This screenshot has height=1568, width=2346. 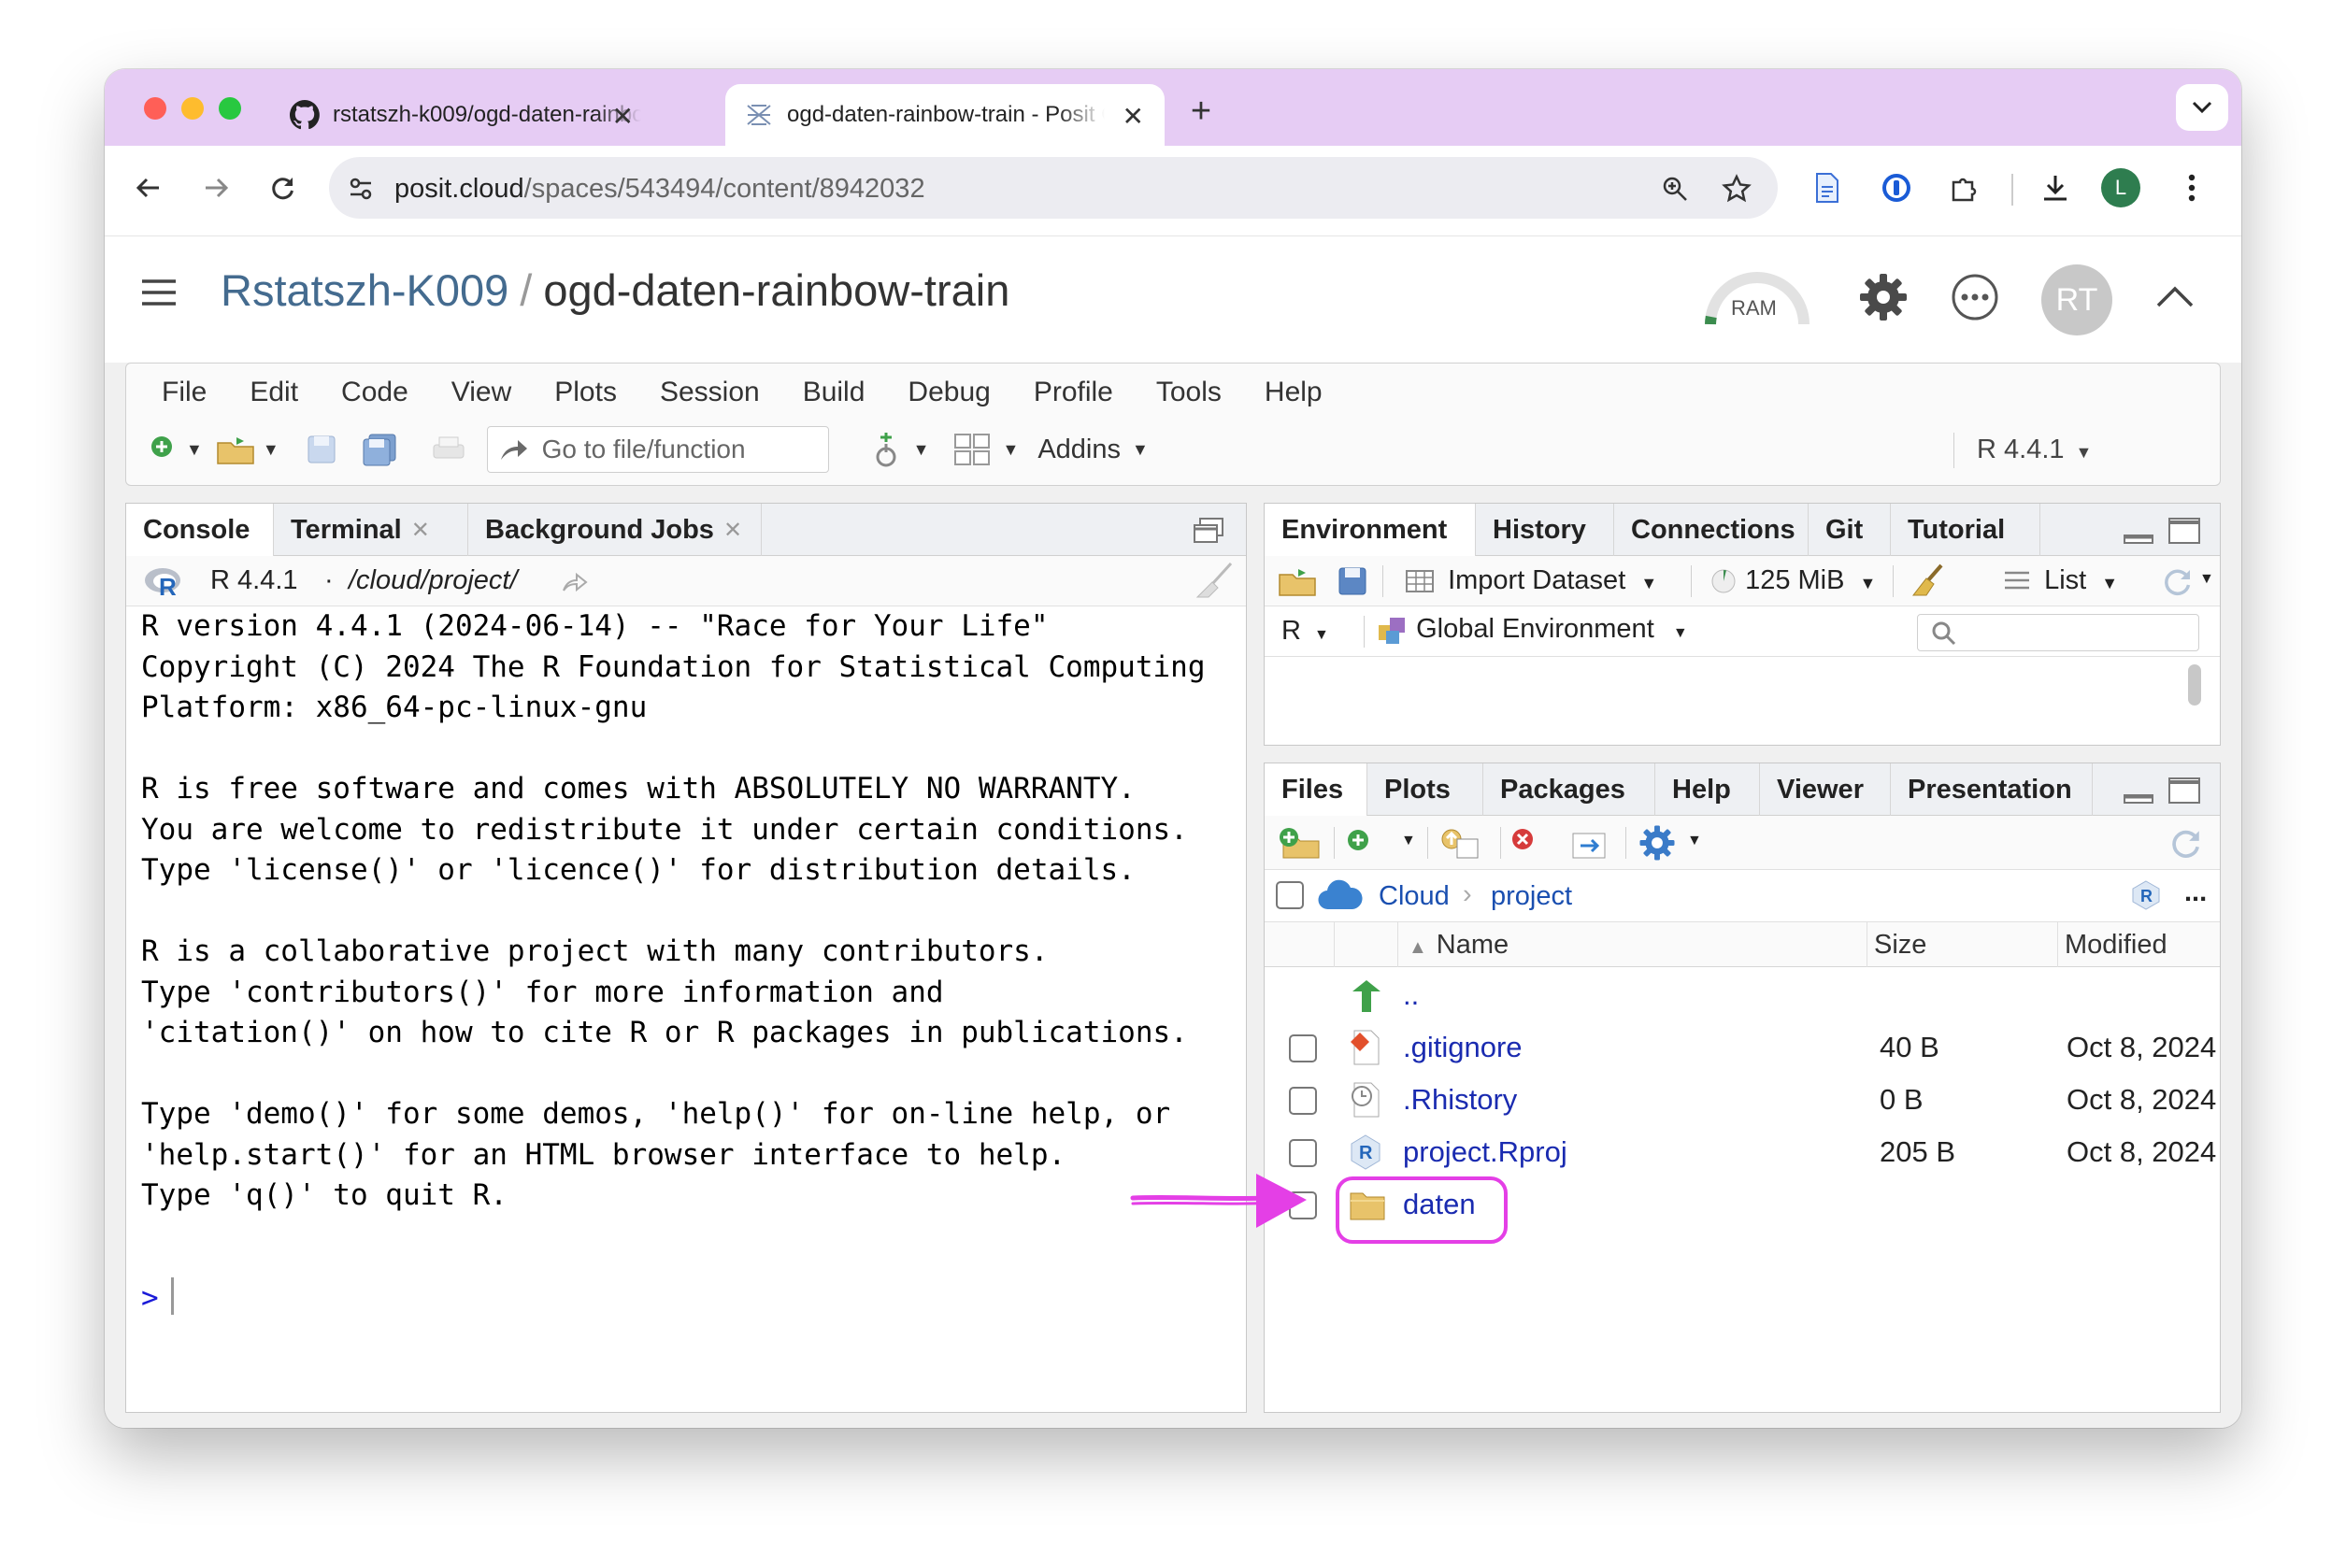 What do you see at coordinates (1485, 1152) in the screenshot?
I see `file-name: project.Rproj` at bounding box center [1485, 1152].